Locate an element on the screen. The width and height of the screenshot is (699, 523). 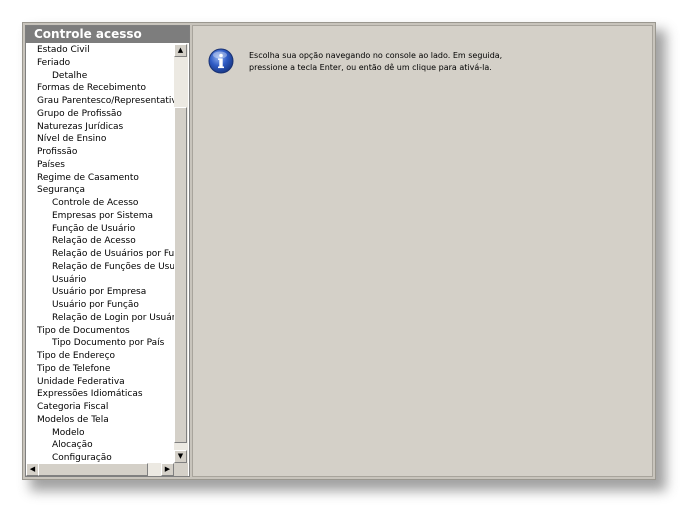
tree-item: Estado Civil is located at coordinates (100, 50).